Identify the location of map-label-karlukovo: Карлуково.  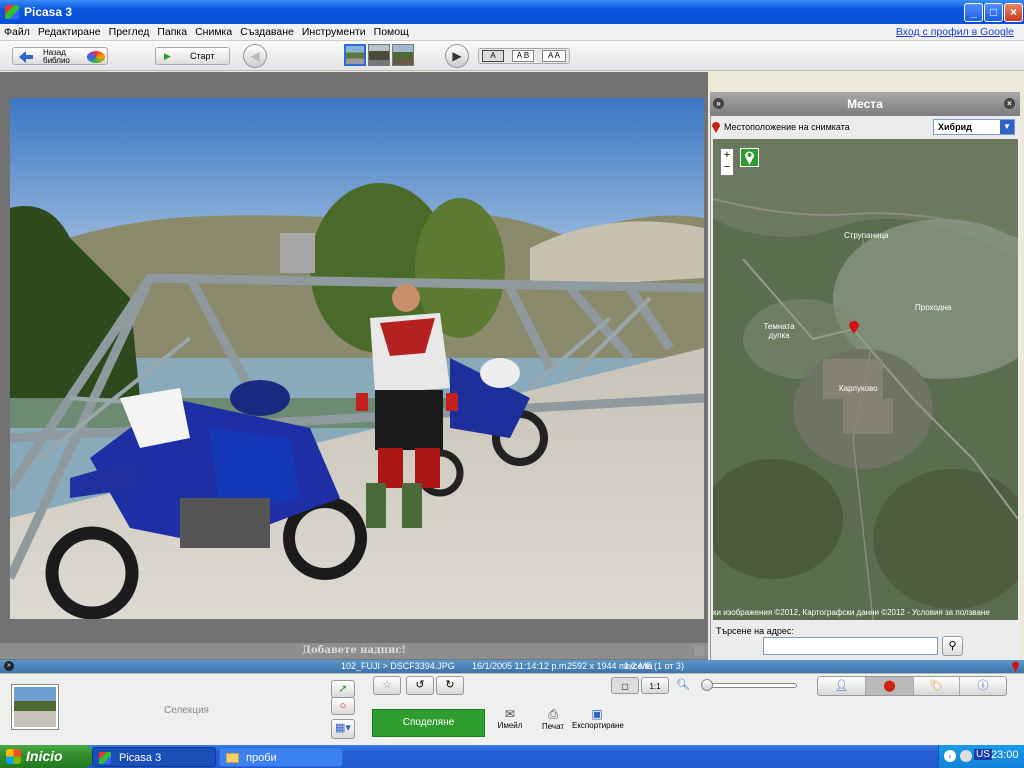
(858, 388).